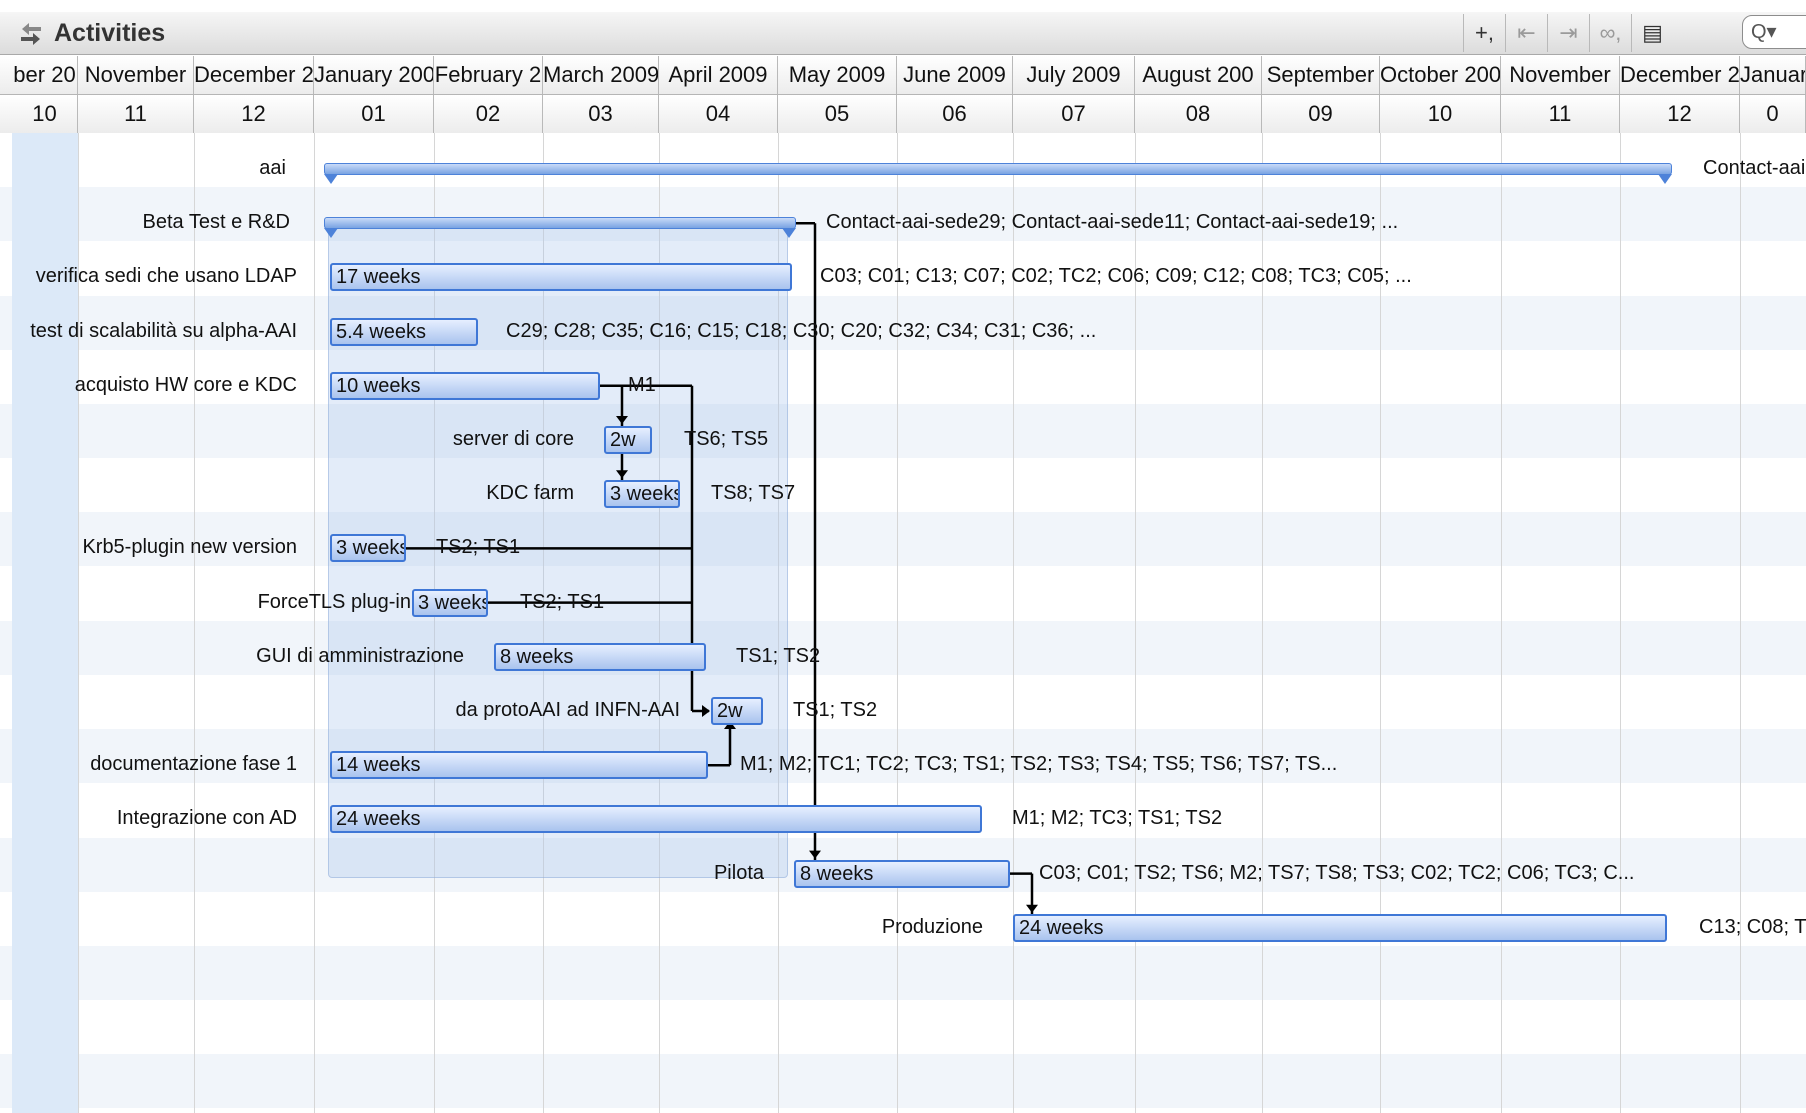 Image resolution: width=1806 pixels, height=1113 pixels. I want to click on task-resources-server-di-core: TS6; TS5, so click(726, 439).